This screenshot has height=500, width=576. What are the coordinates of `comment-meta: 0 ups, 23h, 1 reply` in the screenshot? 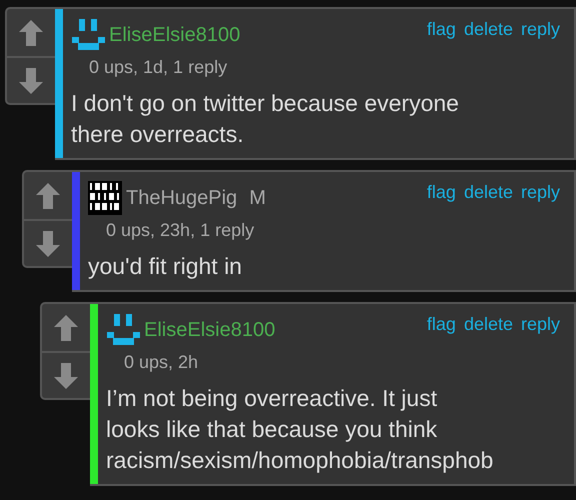 It's located at (180, 230).